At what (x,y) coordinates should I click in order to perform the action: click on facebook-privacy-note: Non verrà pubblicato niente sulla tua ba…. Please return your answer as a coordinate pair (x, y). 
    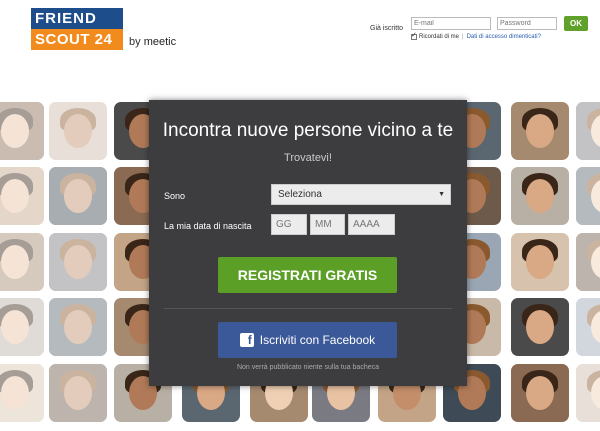
    Looking at the image, I should click on (308, 367).